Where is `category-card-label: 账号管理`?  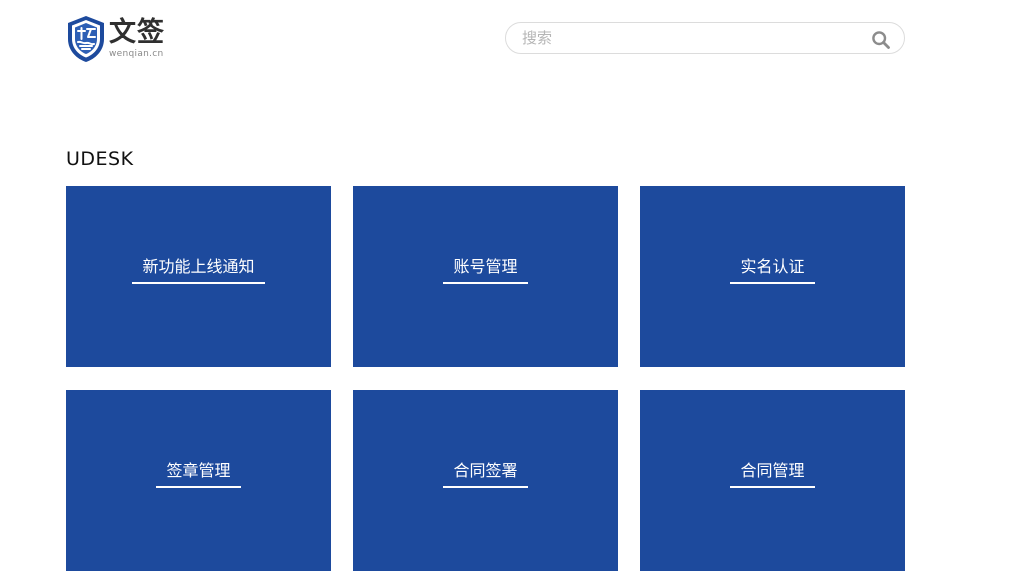 category-card-label: 账号管理 is located at coordinates (485, 270).